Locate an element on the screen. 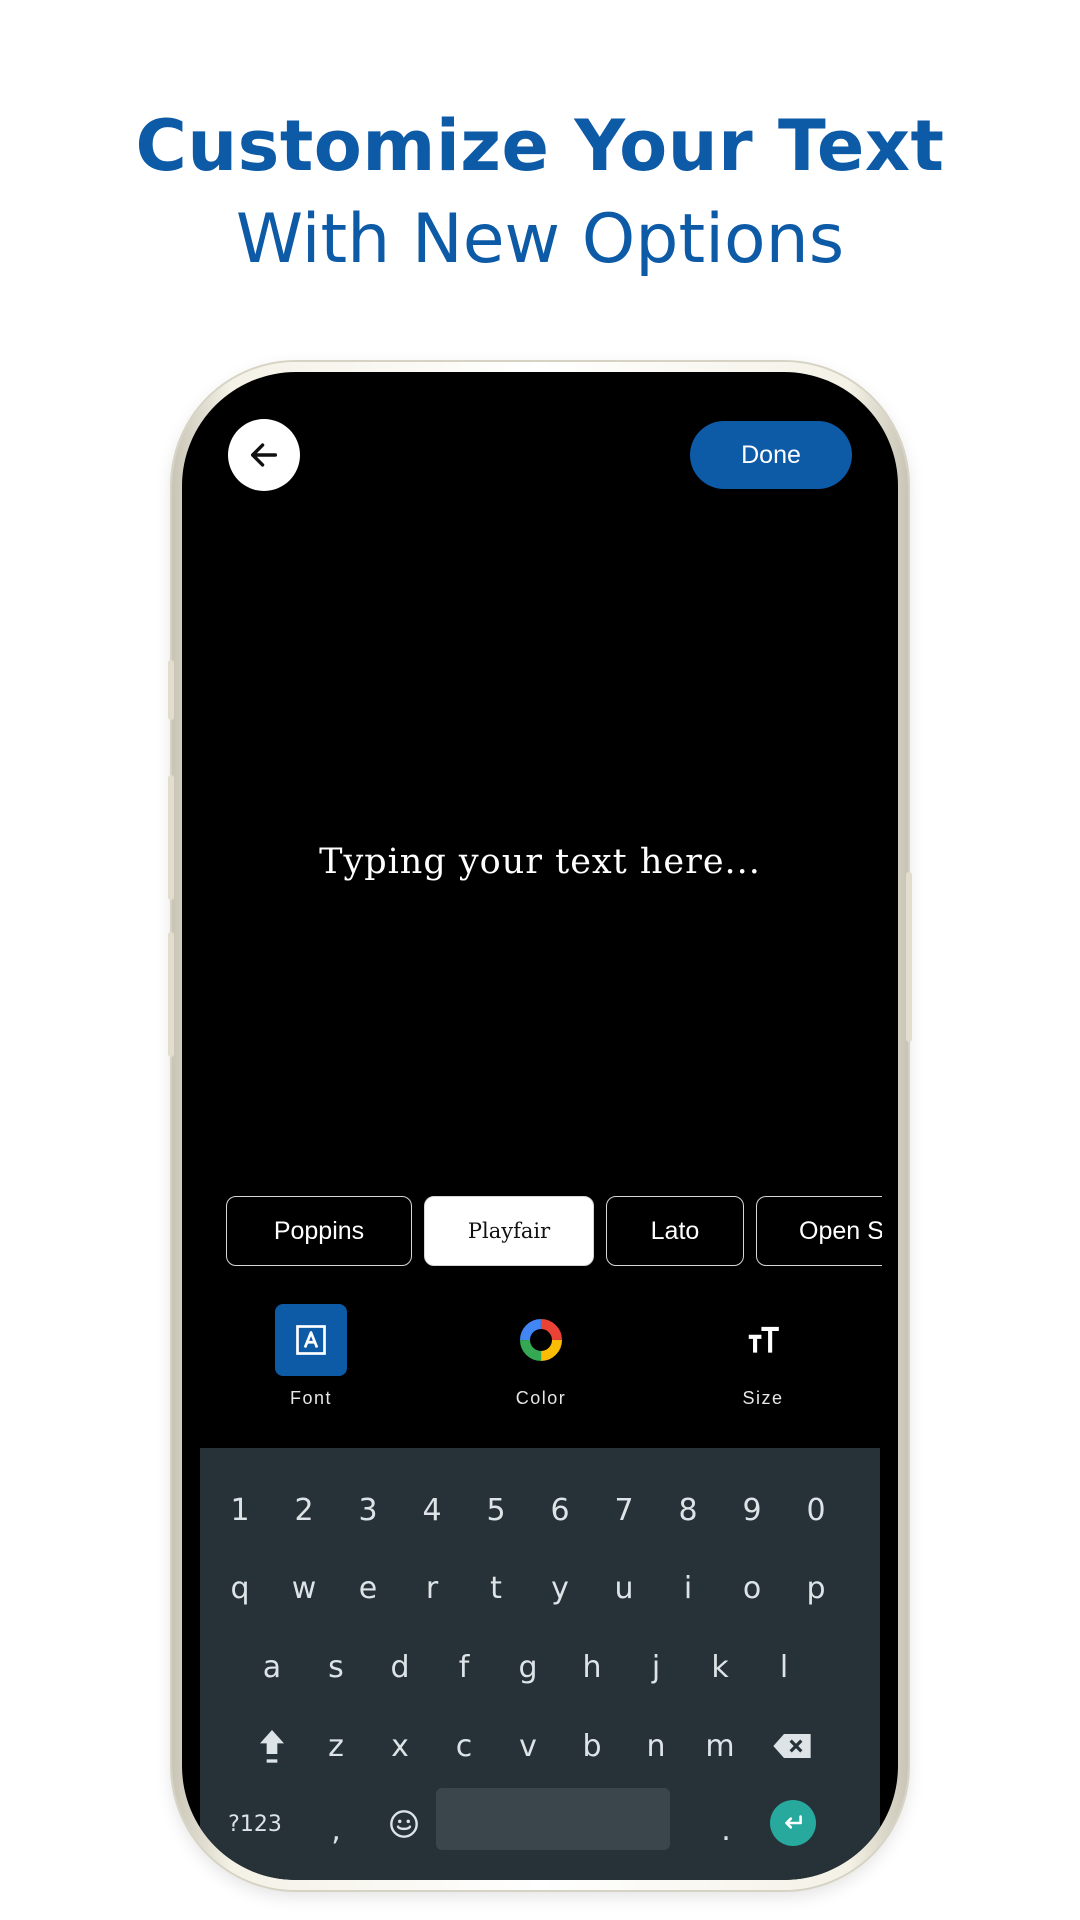  tab-color: Color is located at coordinates (541, 1356).